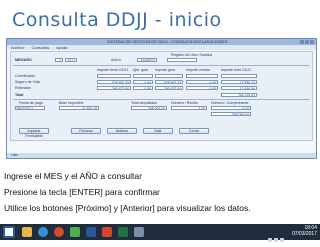 The image size is (320, 247). What do you see at coordinates (82, 192) in the screenshot?
I see `instruction-line-2: Presione la tecla [ENTER] para confirmar` at bounding box center [82, 192].